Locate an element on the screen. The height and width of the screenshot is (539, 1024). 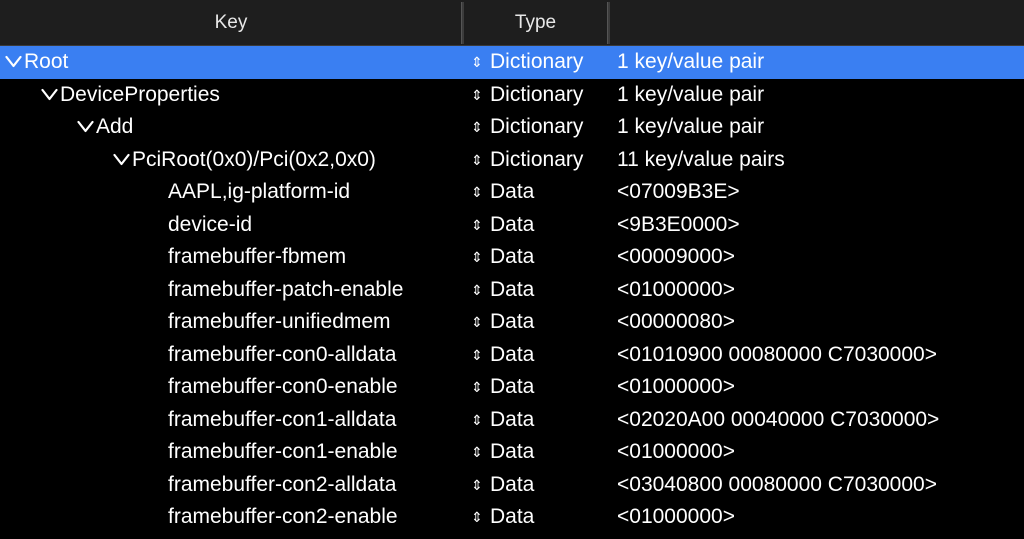
column-header-value is located at coordinates (816, 22).